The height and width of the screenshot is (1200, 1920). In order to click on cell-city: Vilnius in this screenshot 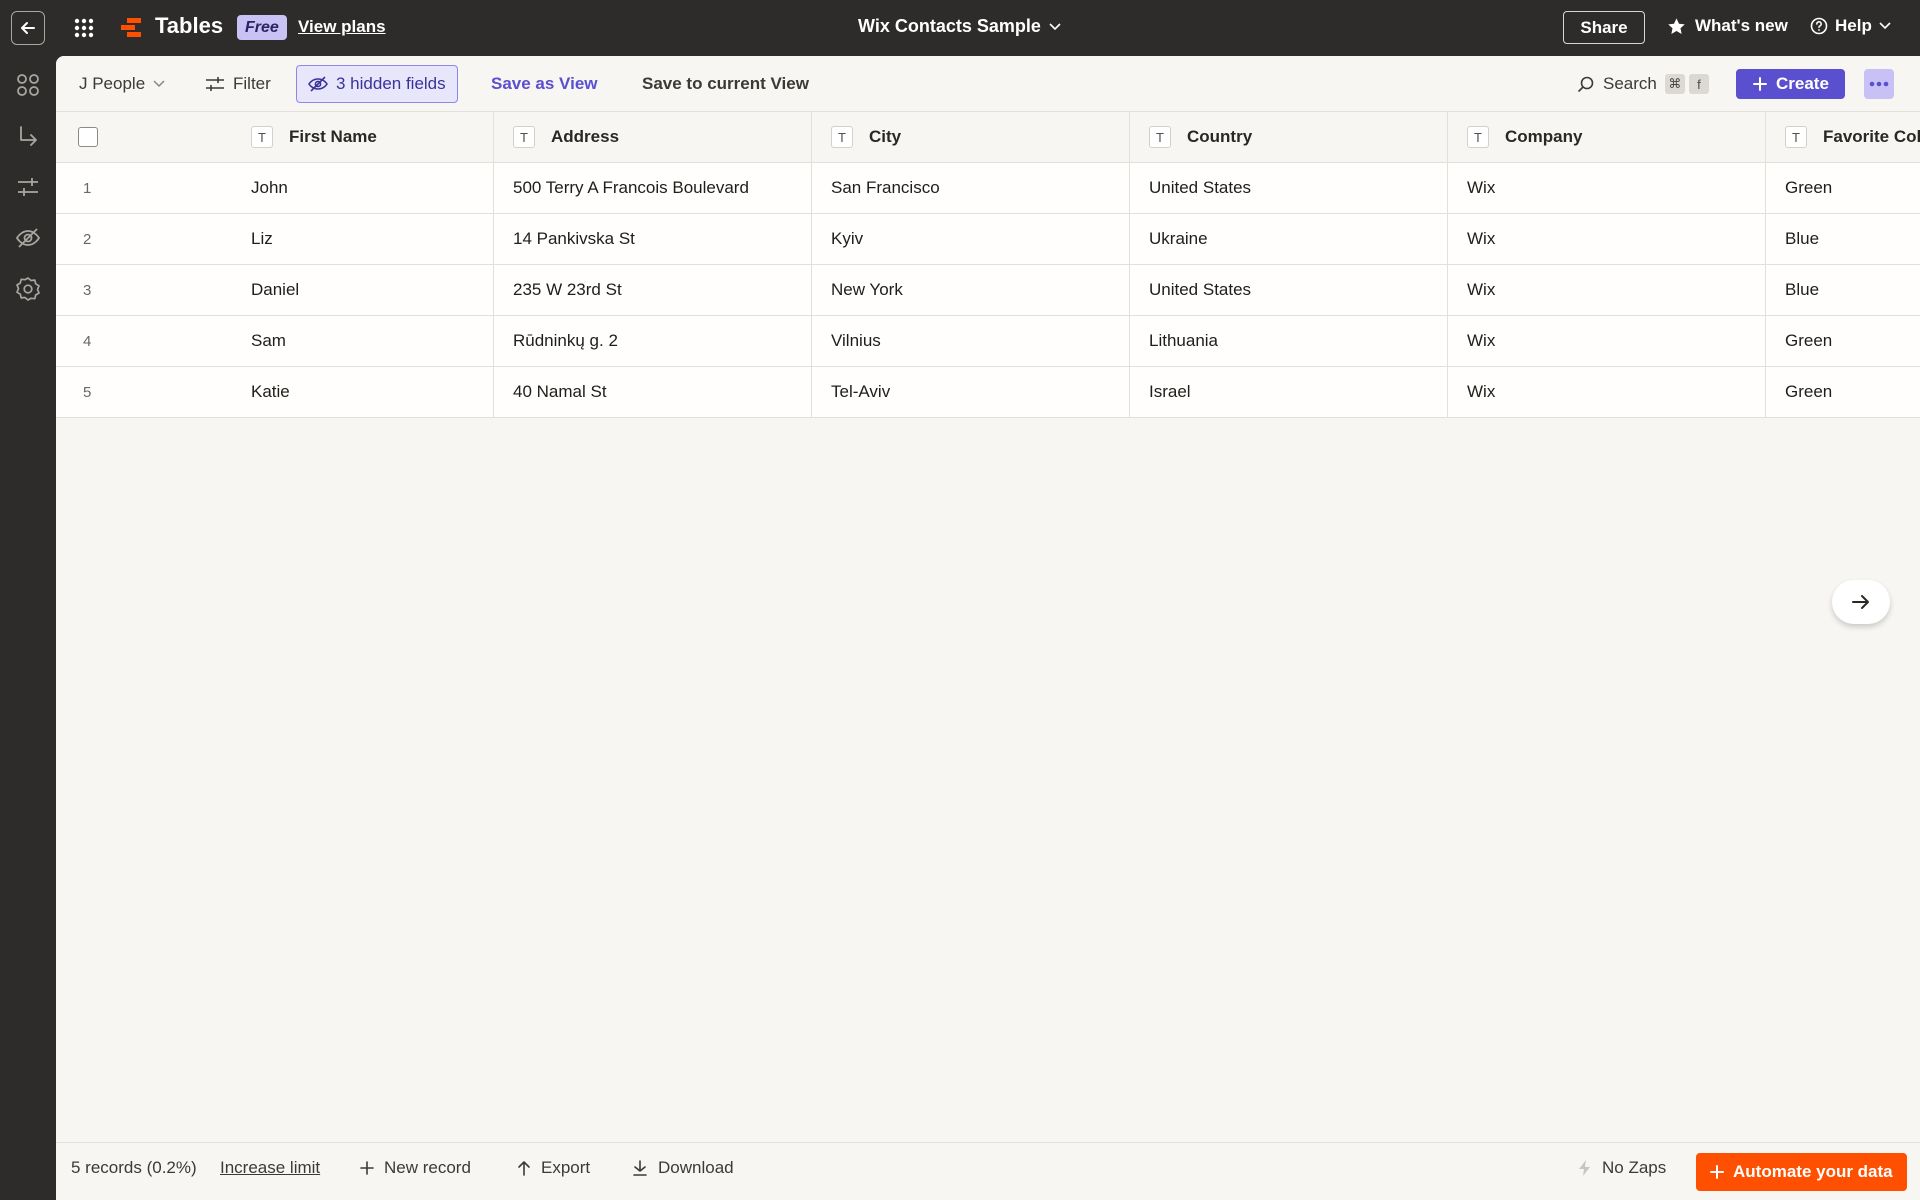, I will do `click(971, 341)`.